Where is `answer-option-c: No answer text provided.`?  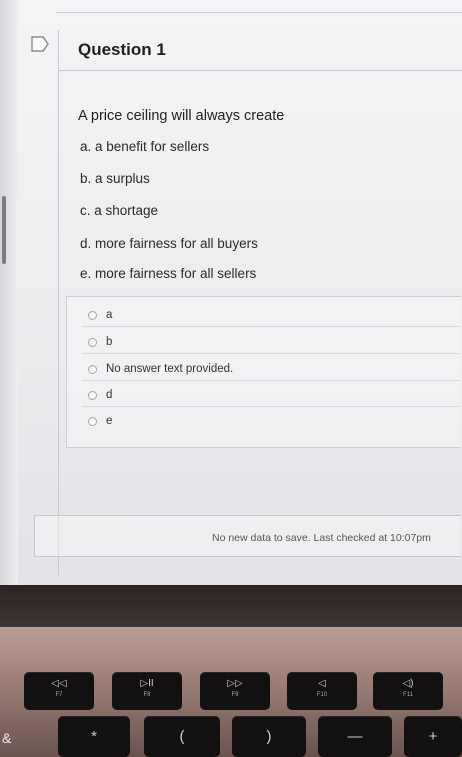
answer-option-c: No answer text provided. is located at coordinates (271, 369).